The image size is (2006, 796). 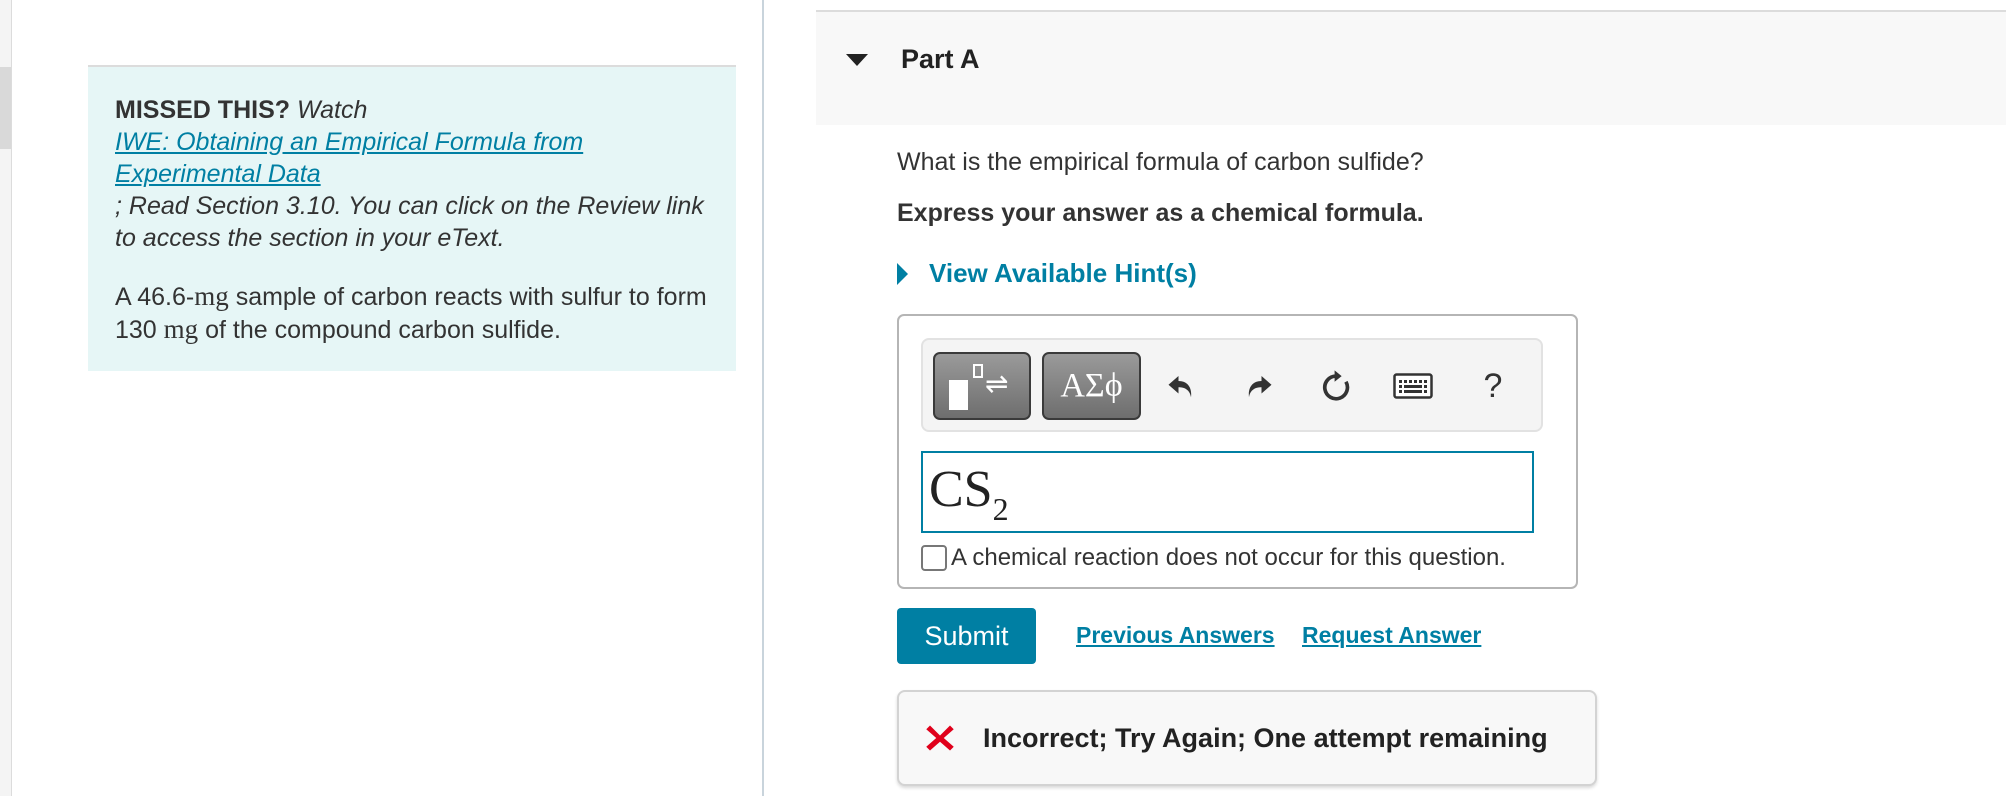 I want to click on undo-icon, so click(x=1180, y=387).